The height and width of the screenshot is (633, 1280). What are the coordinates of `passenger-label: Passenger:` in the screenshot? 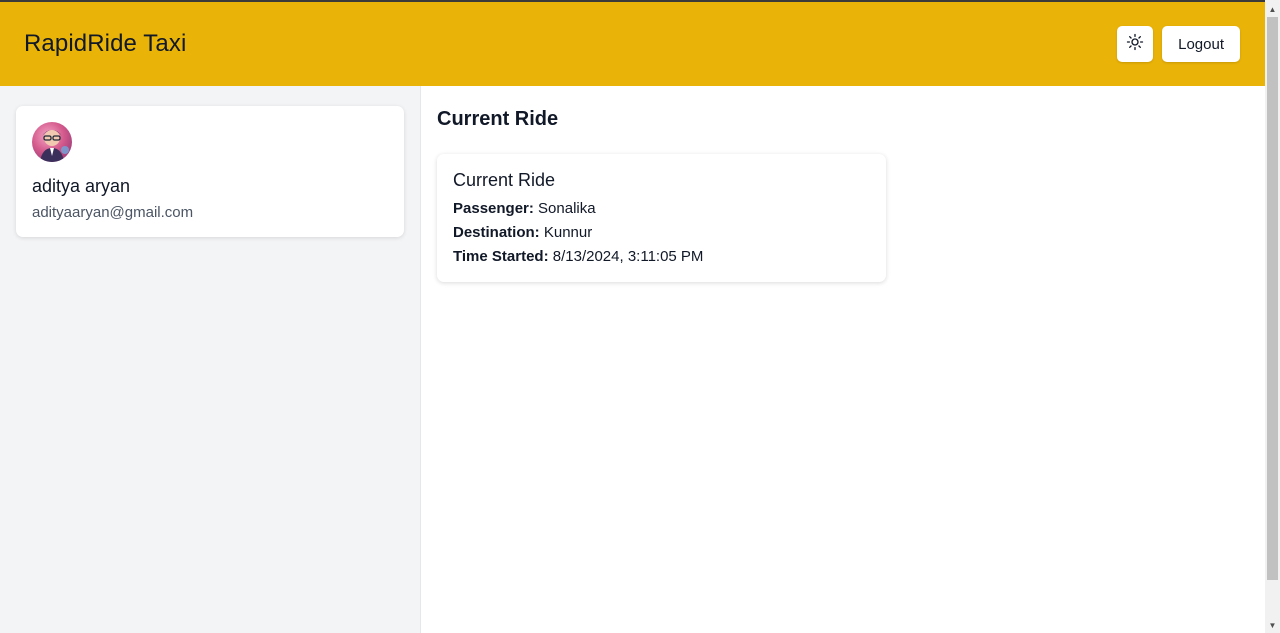 It's located at (493, 208).